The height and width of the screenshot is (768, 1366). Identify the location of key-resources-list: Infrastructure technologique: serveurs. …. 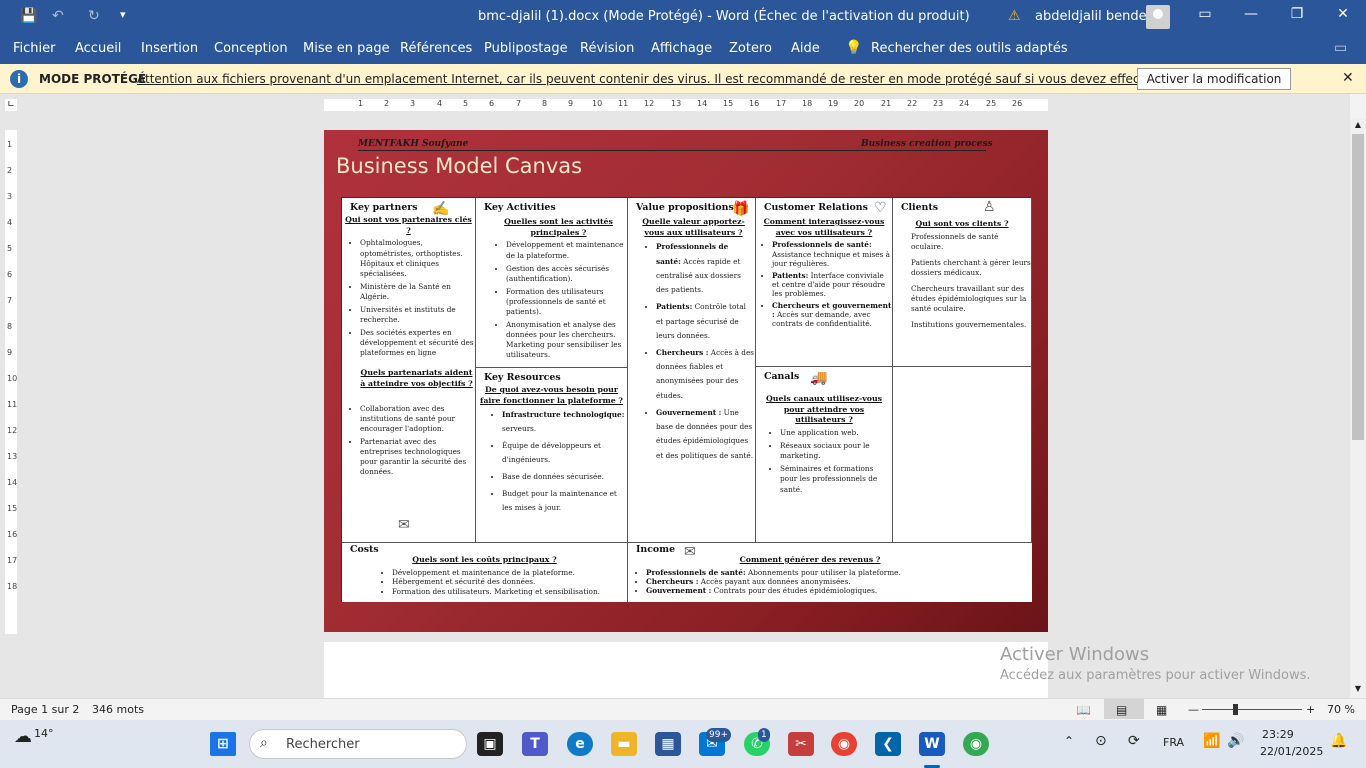
(551, 461).